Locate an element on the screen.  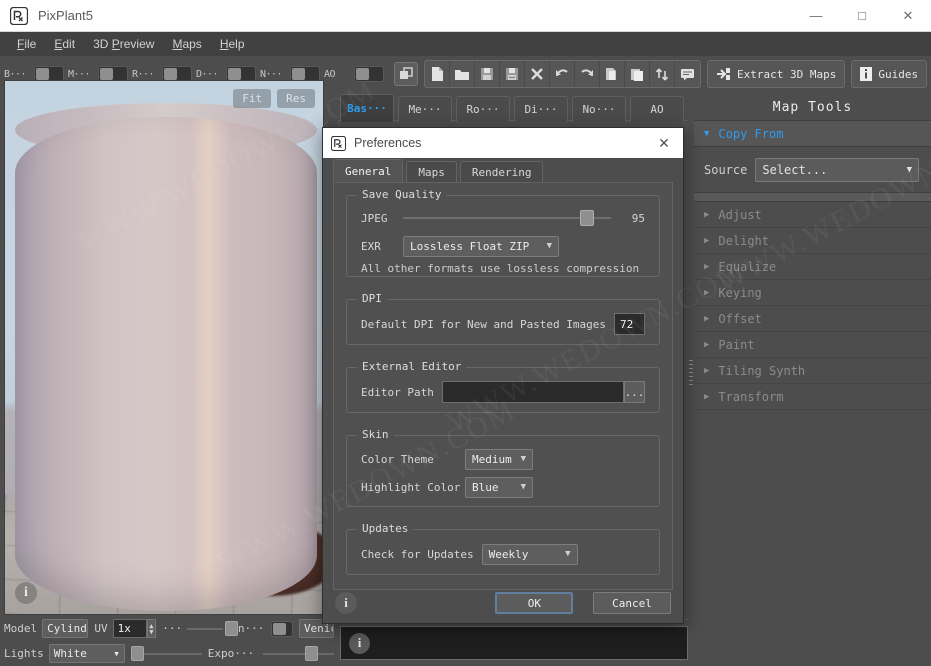
close-x-icon is located at coordinates (537, 74).